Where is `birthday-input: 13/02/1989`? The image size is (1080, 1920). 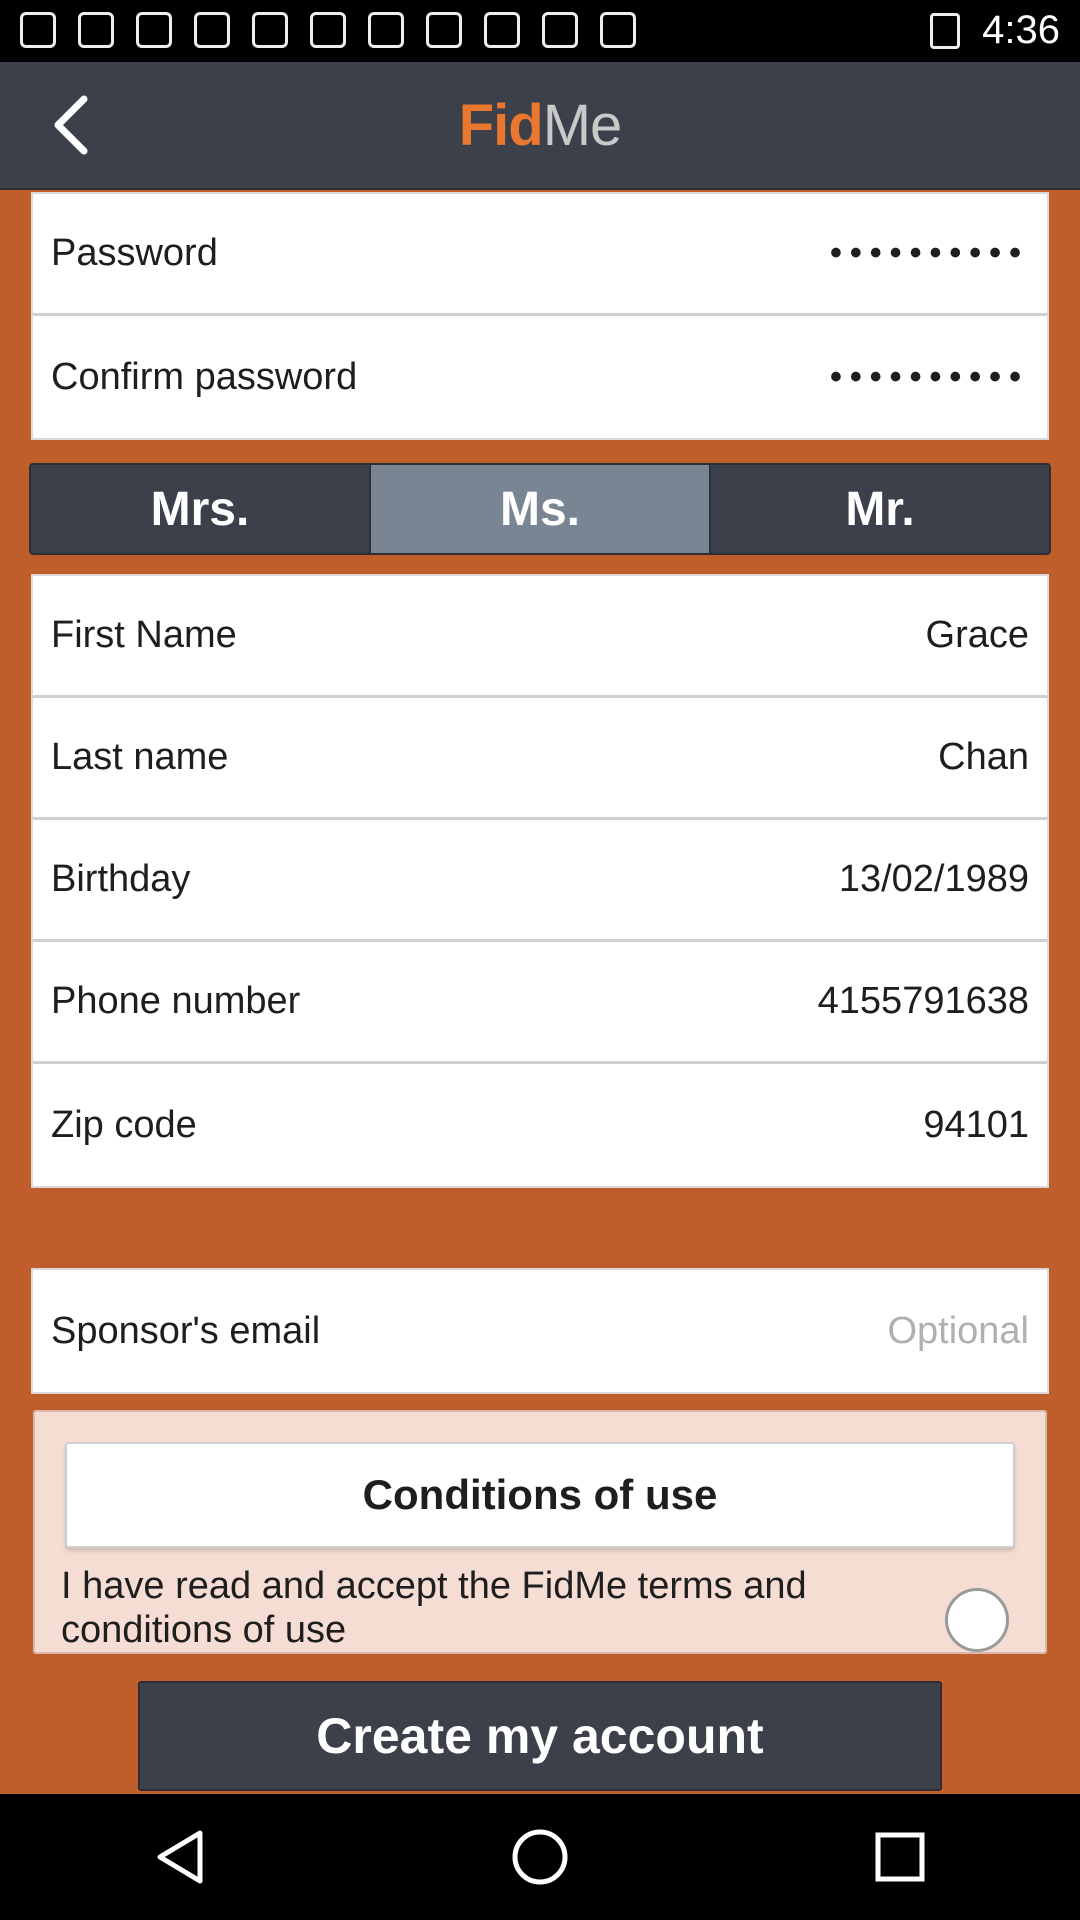 birthday-input: 13/02/1989 is located at coordinates (934, 879).